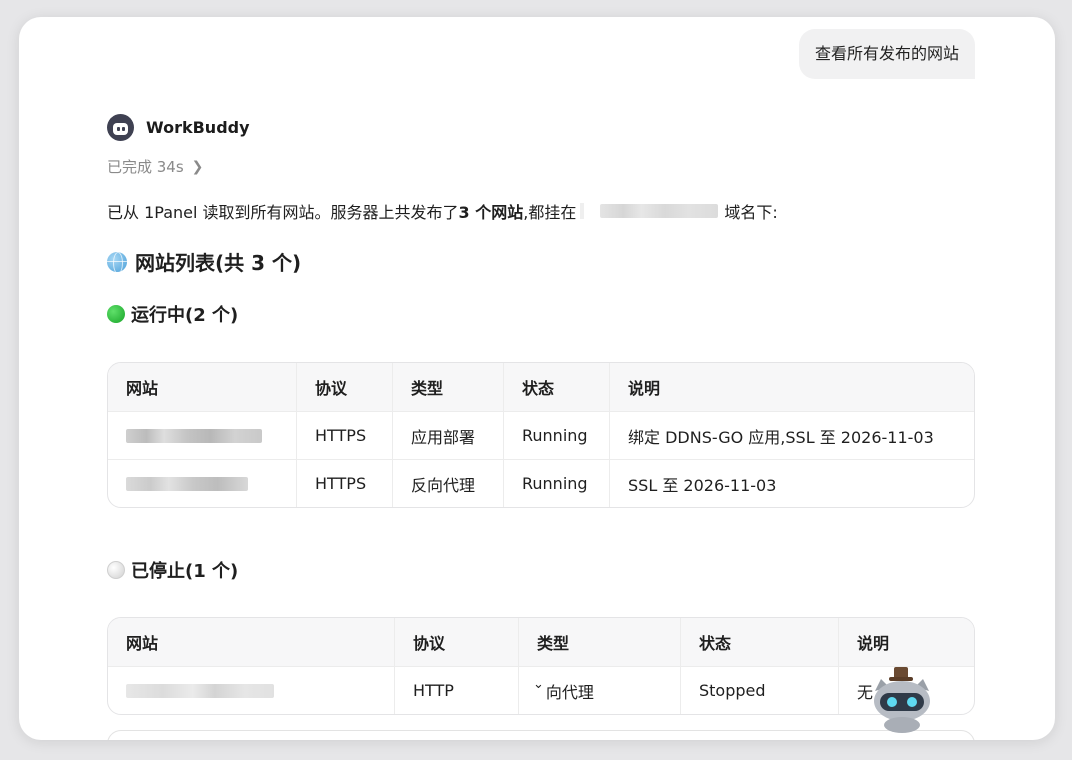  I want to click on mascot-cat-icon, so click(902, 700).